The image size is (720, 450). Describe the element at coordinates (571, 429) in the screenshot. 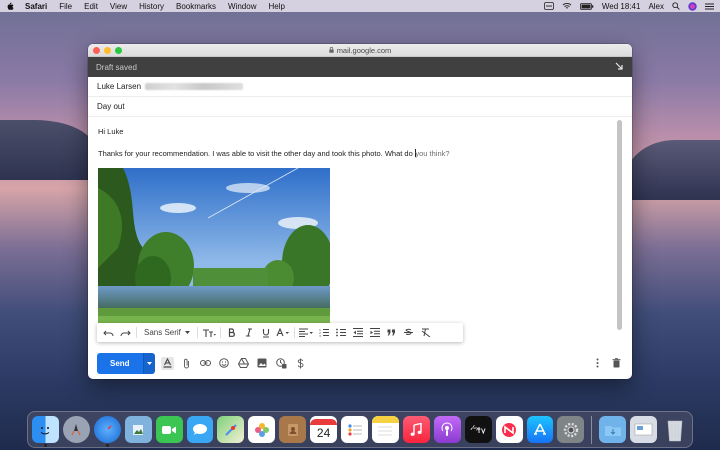

I see `dock-system-preferences-icon` at that location.